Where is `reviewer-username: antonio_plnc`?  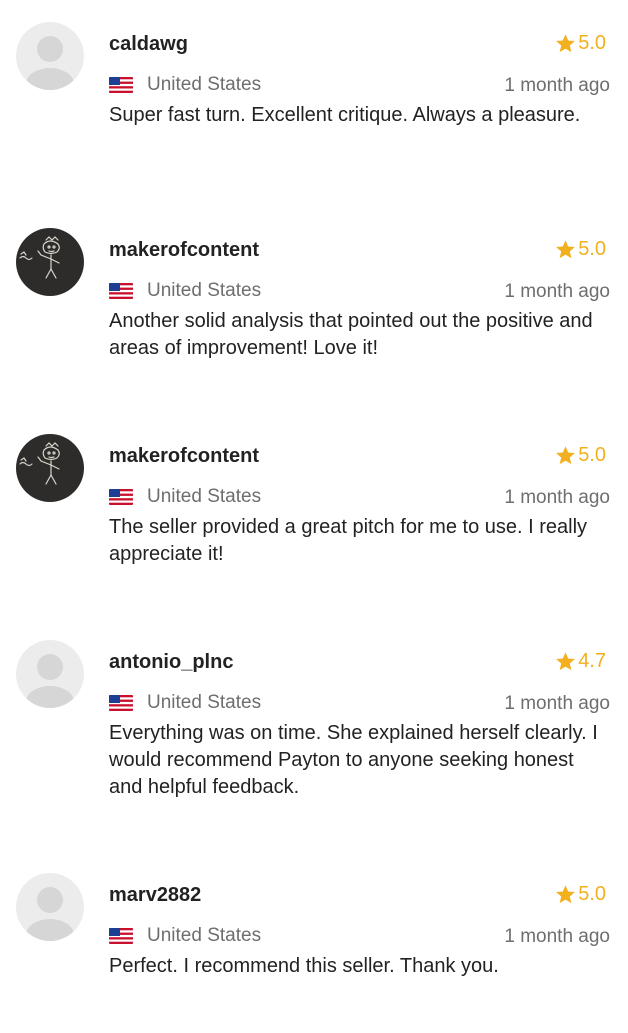
reviewer-username: antonio_plnc is located at coordinates (171, 662).